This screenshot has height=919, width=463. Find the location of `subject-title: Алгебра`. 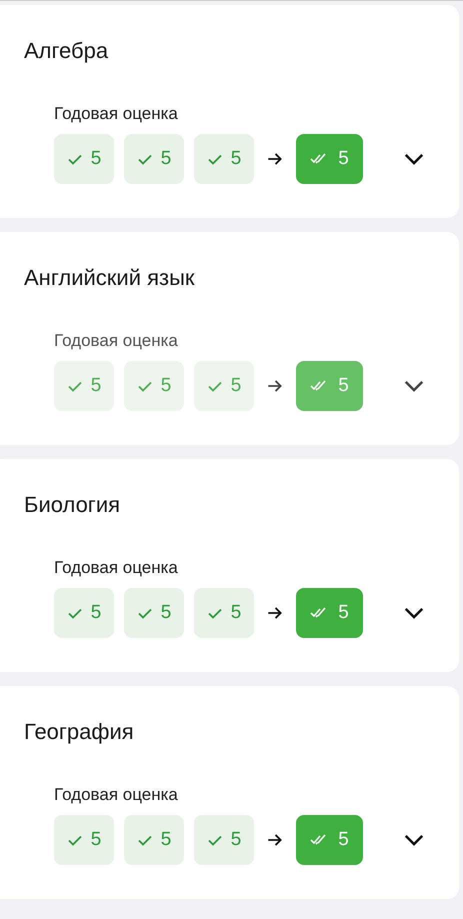

subject-title: Алгебра is located at coordinates (67, 51).